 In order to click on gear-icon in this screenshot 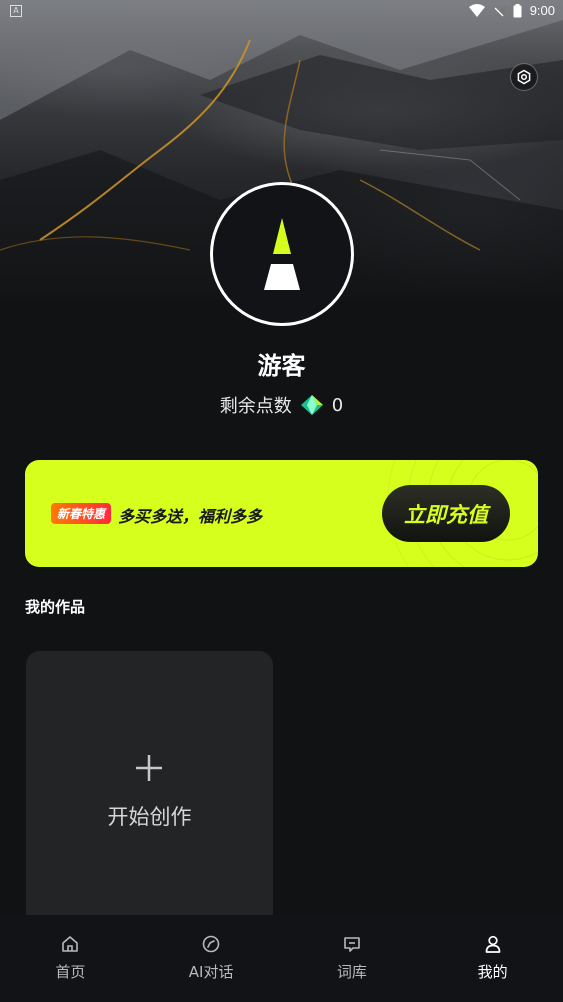, I will do `click(524, 77)`.